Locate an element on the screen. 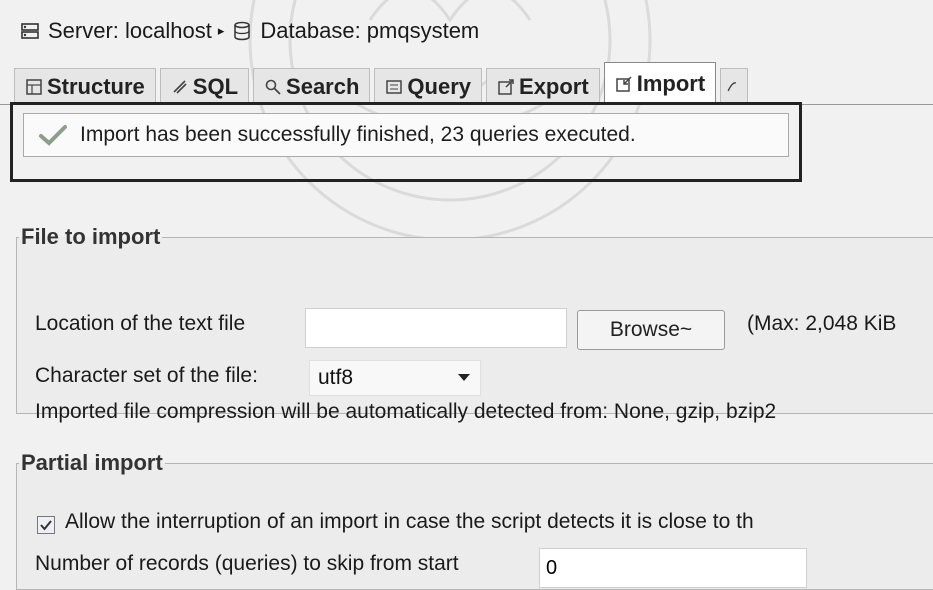  tab-more is located at coordinates (734, 86).